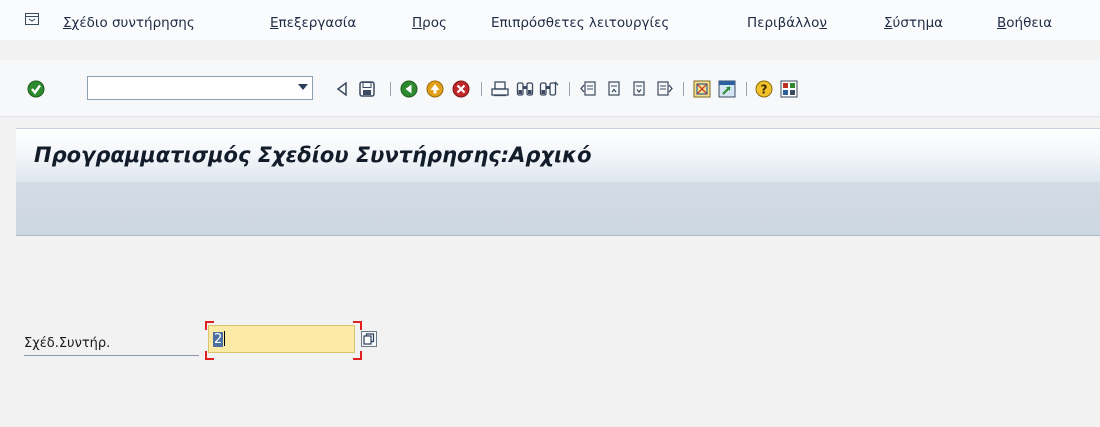 The image size is (1100, 427). Describe the element at coordinates (111, 355) in the screenshot. I see `label-underline` at that location.